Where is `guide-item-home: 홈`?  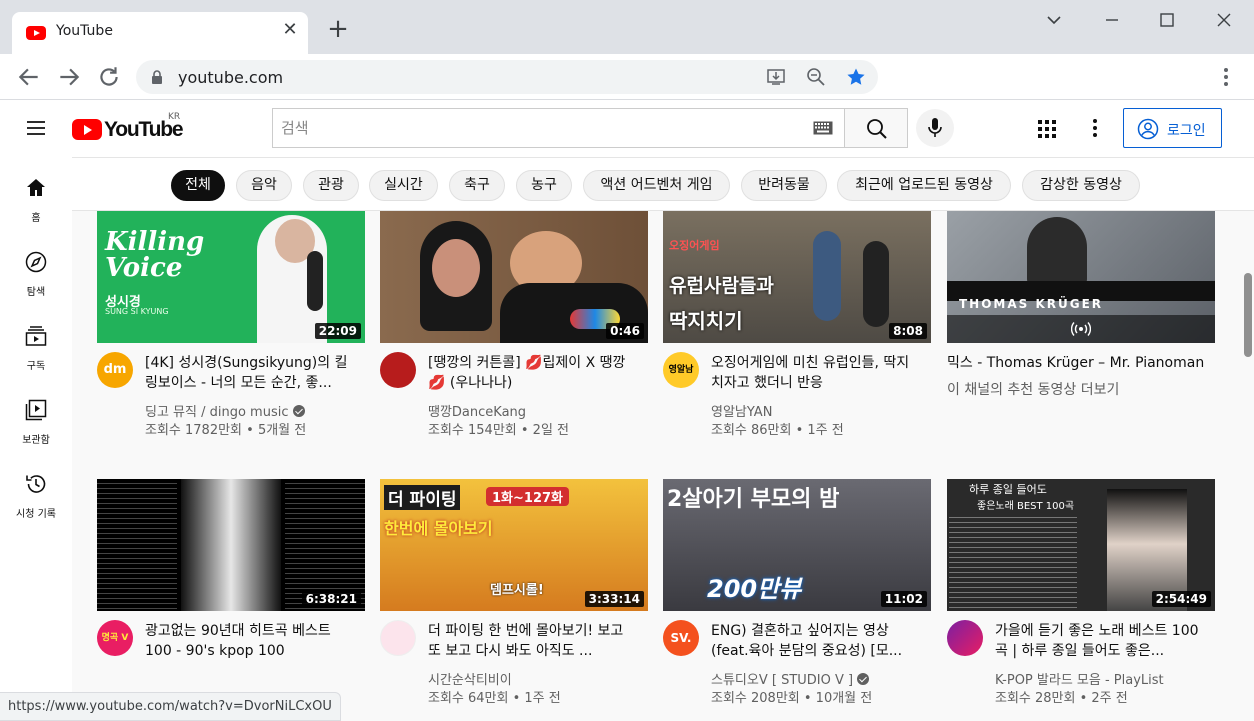 guide-item-home: 홈 is located at coordinates (36, 213).